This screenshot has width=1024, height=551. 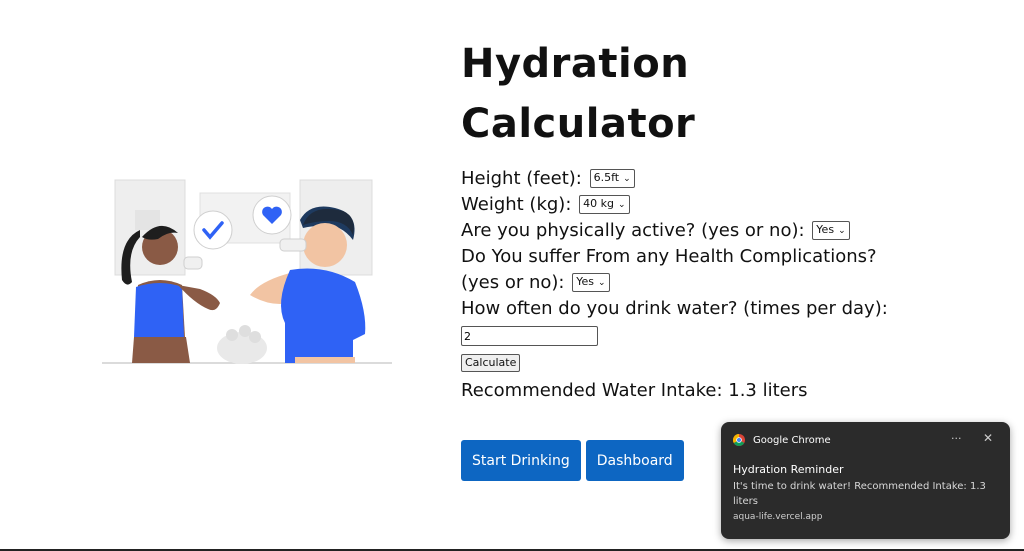 I want to click on active-select: Yes ⌄, so click(x=831, y=230).